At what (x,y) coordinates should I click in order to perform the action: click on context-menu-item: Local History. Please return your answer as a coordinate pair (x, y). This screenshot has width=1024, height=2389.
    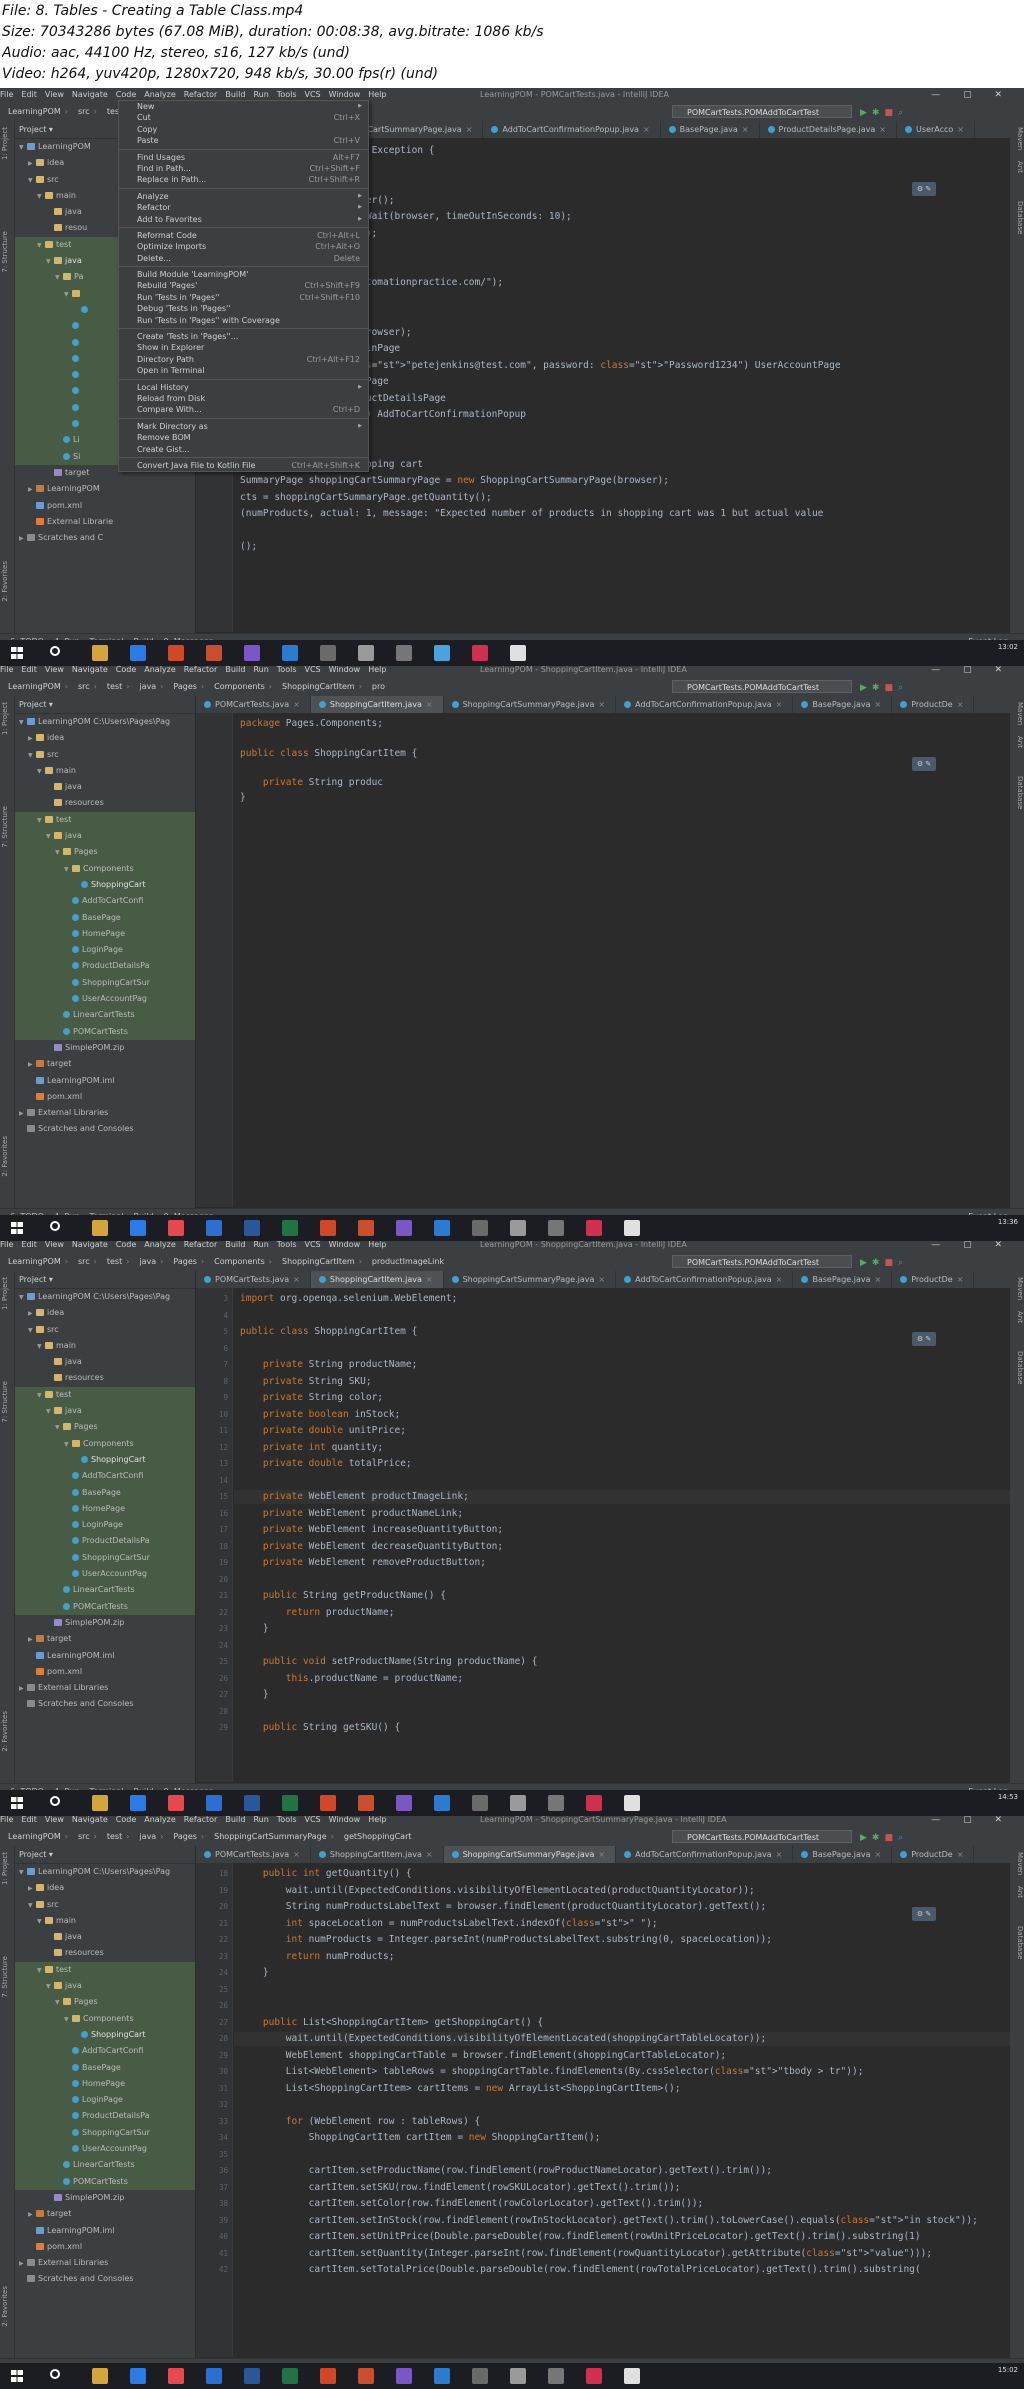
    Looking at the image, I should click on (243, 388).